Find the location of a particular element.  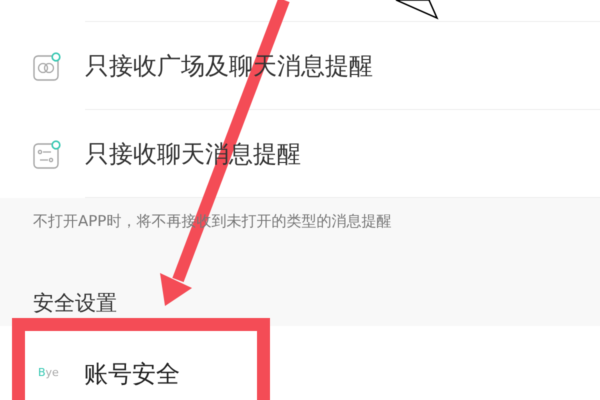

section-title: 安全设置 is located at coordinates (75, 303).